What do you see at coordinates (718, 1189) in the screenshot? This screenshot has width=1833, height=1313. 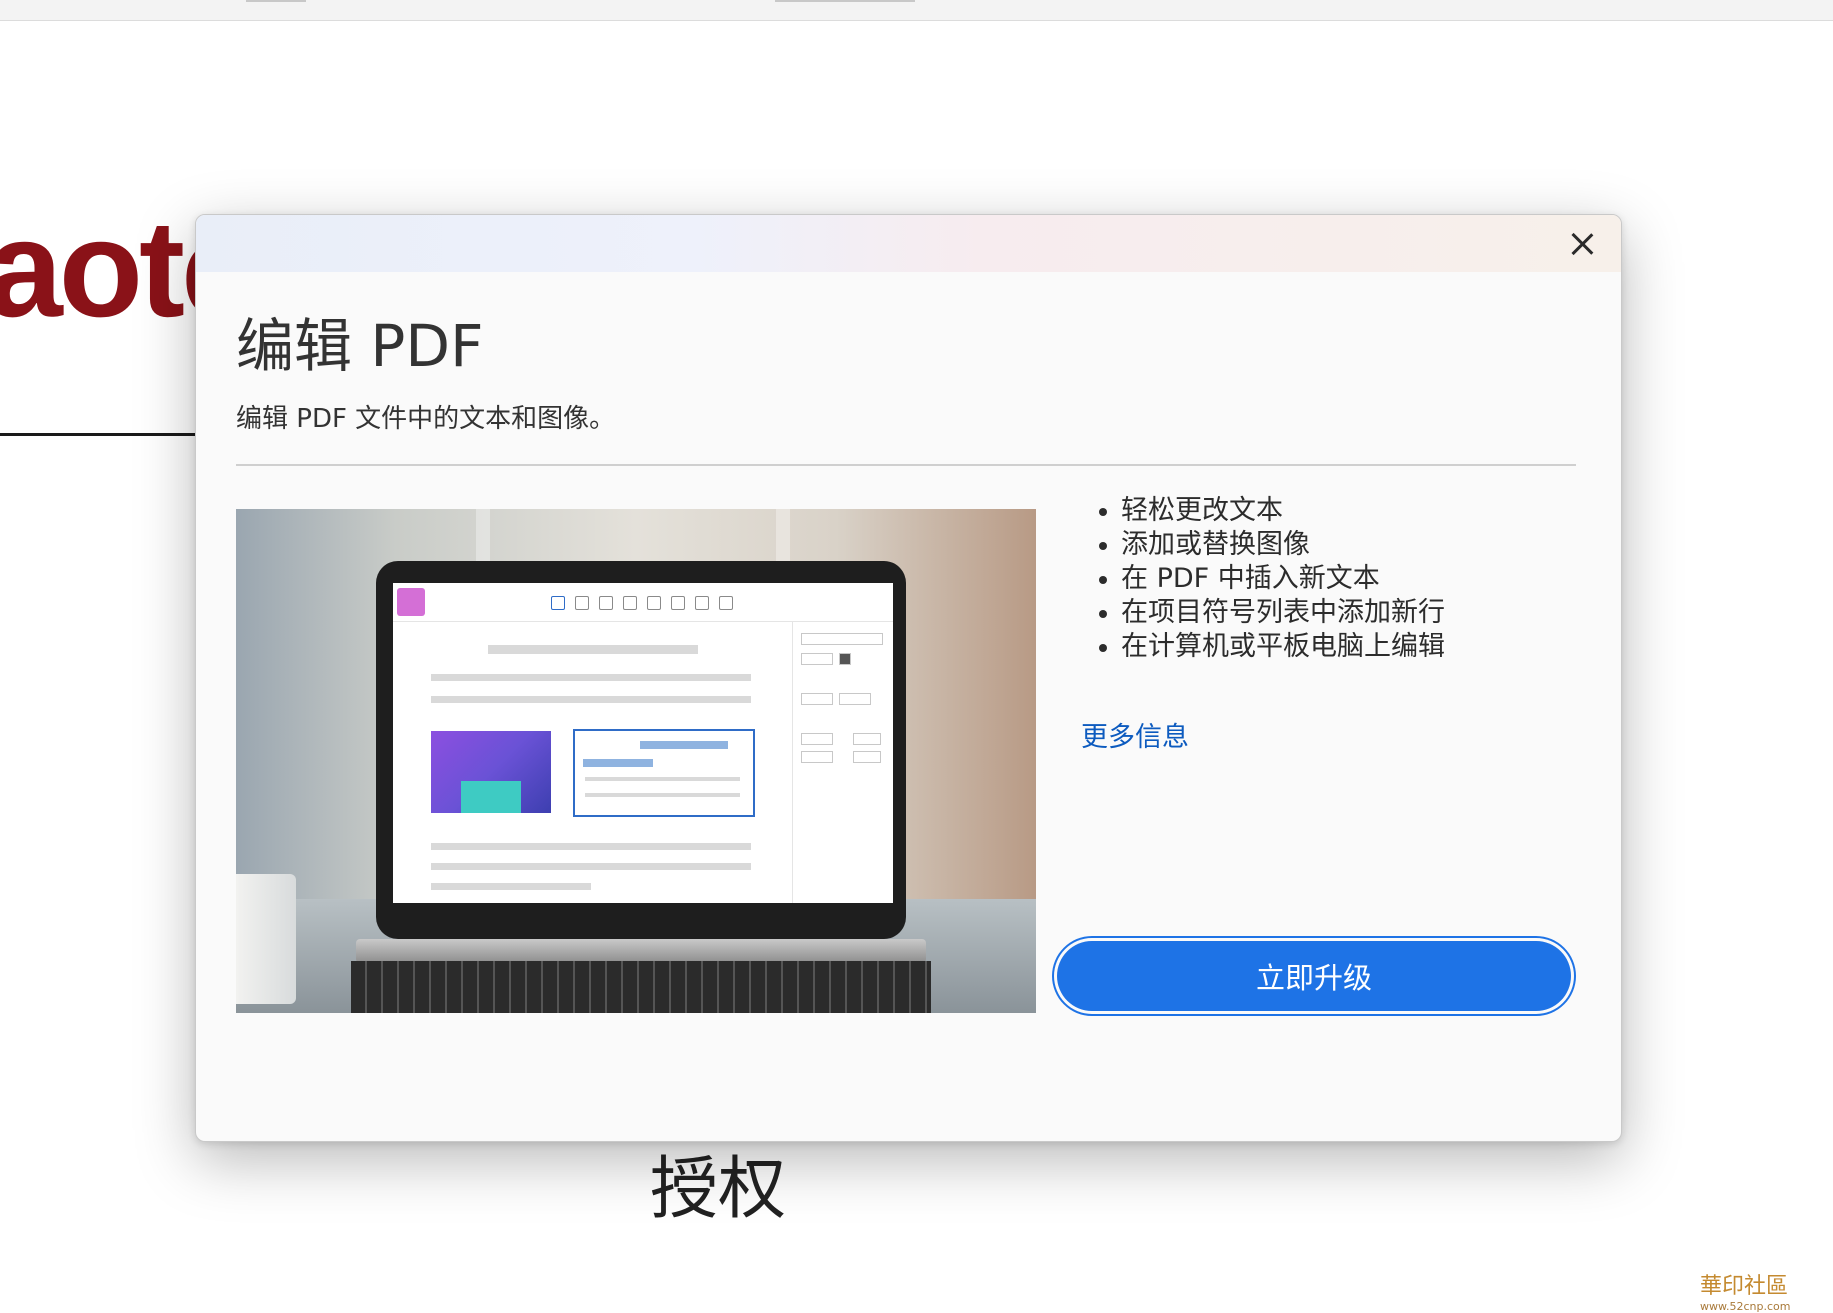 I see `document-caption: 授权` at bounding box center [718, 1189].